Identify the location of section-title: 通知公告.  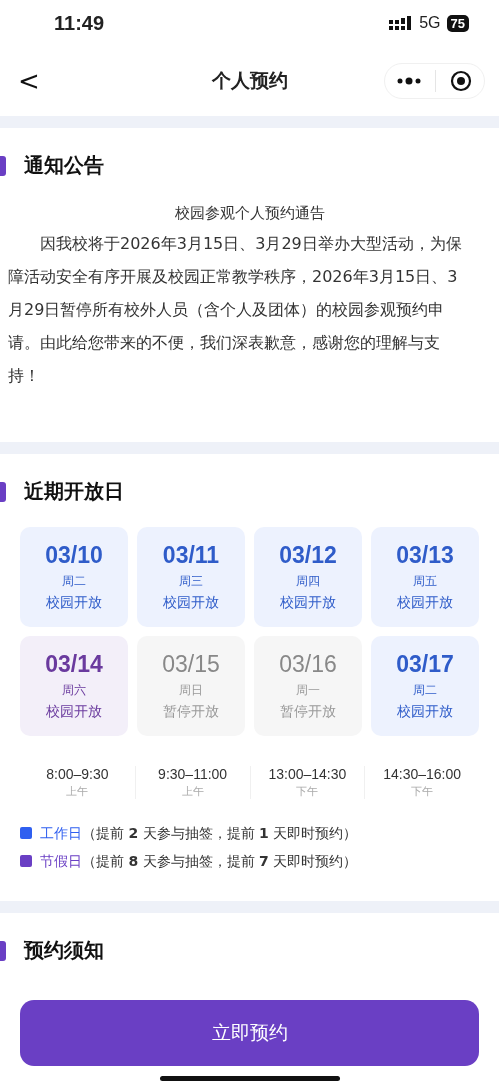
(64, 165).